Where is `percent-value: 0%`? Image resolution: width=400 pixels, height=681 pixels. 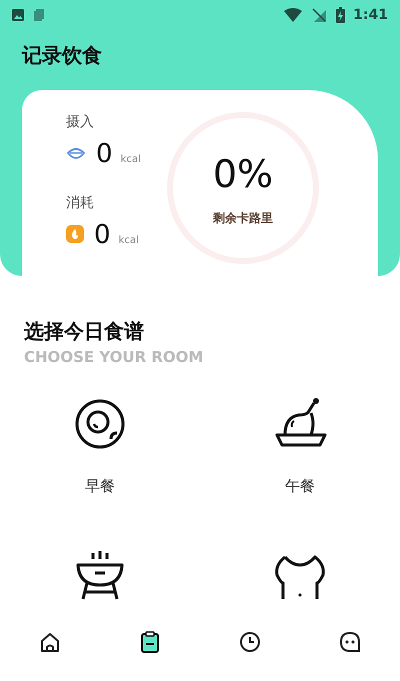
percent-value: 0% is located at coordinates (243, 174).